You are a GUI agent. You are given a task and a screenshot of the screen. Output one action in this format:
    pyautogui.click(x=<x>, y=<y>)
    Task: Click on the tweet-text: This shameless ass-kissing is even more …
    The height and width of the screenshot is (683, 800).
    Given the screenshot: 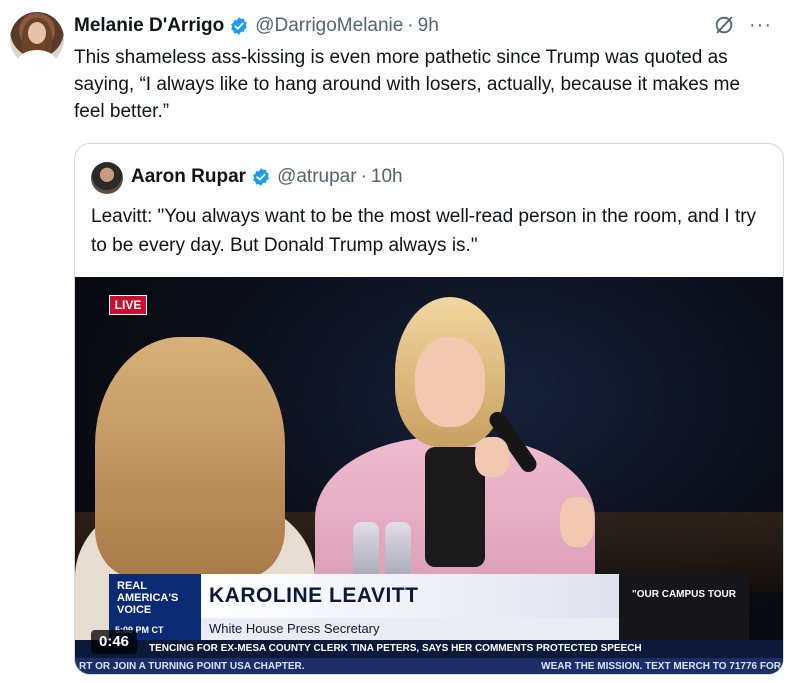 What is the action you would take?
    pyautogui.click(x=407, y=84)
    